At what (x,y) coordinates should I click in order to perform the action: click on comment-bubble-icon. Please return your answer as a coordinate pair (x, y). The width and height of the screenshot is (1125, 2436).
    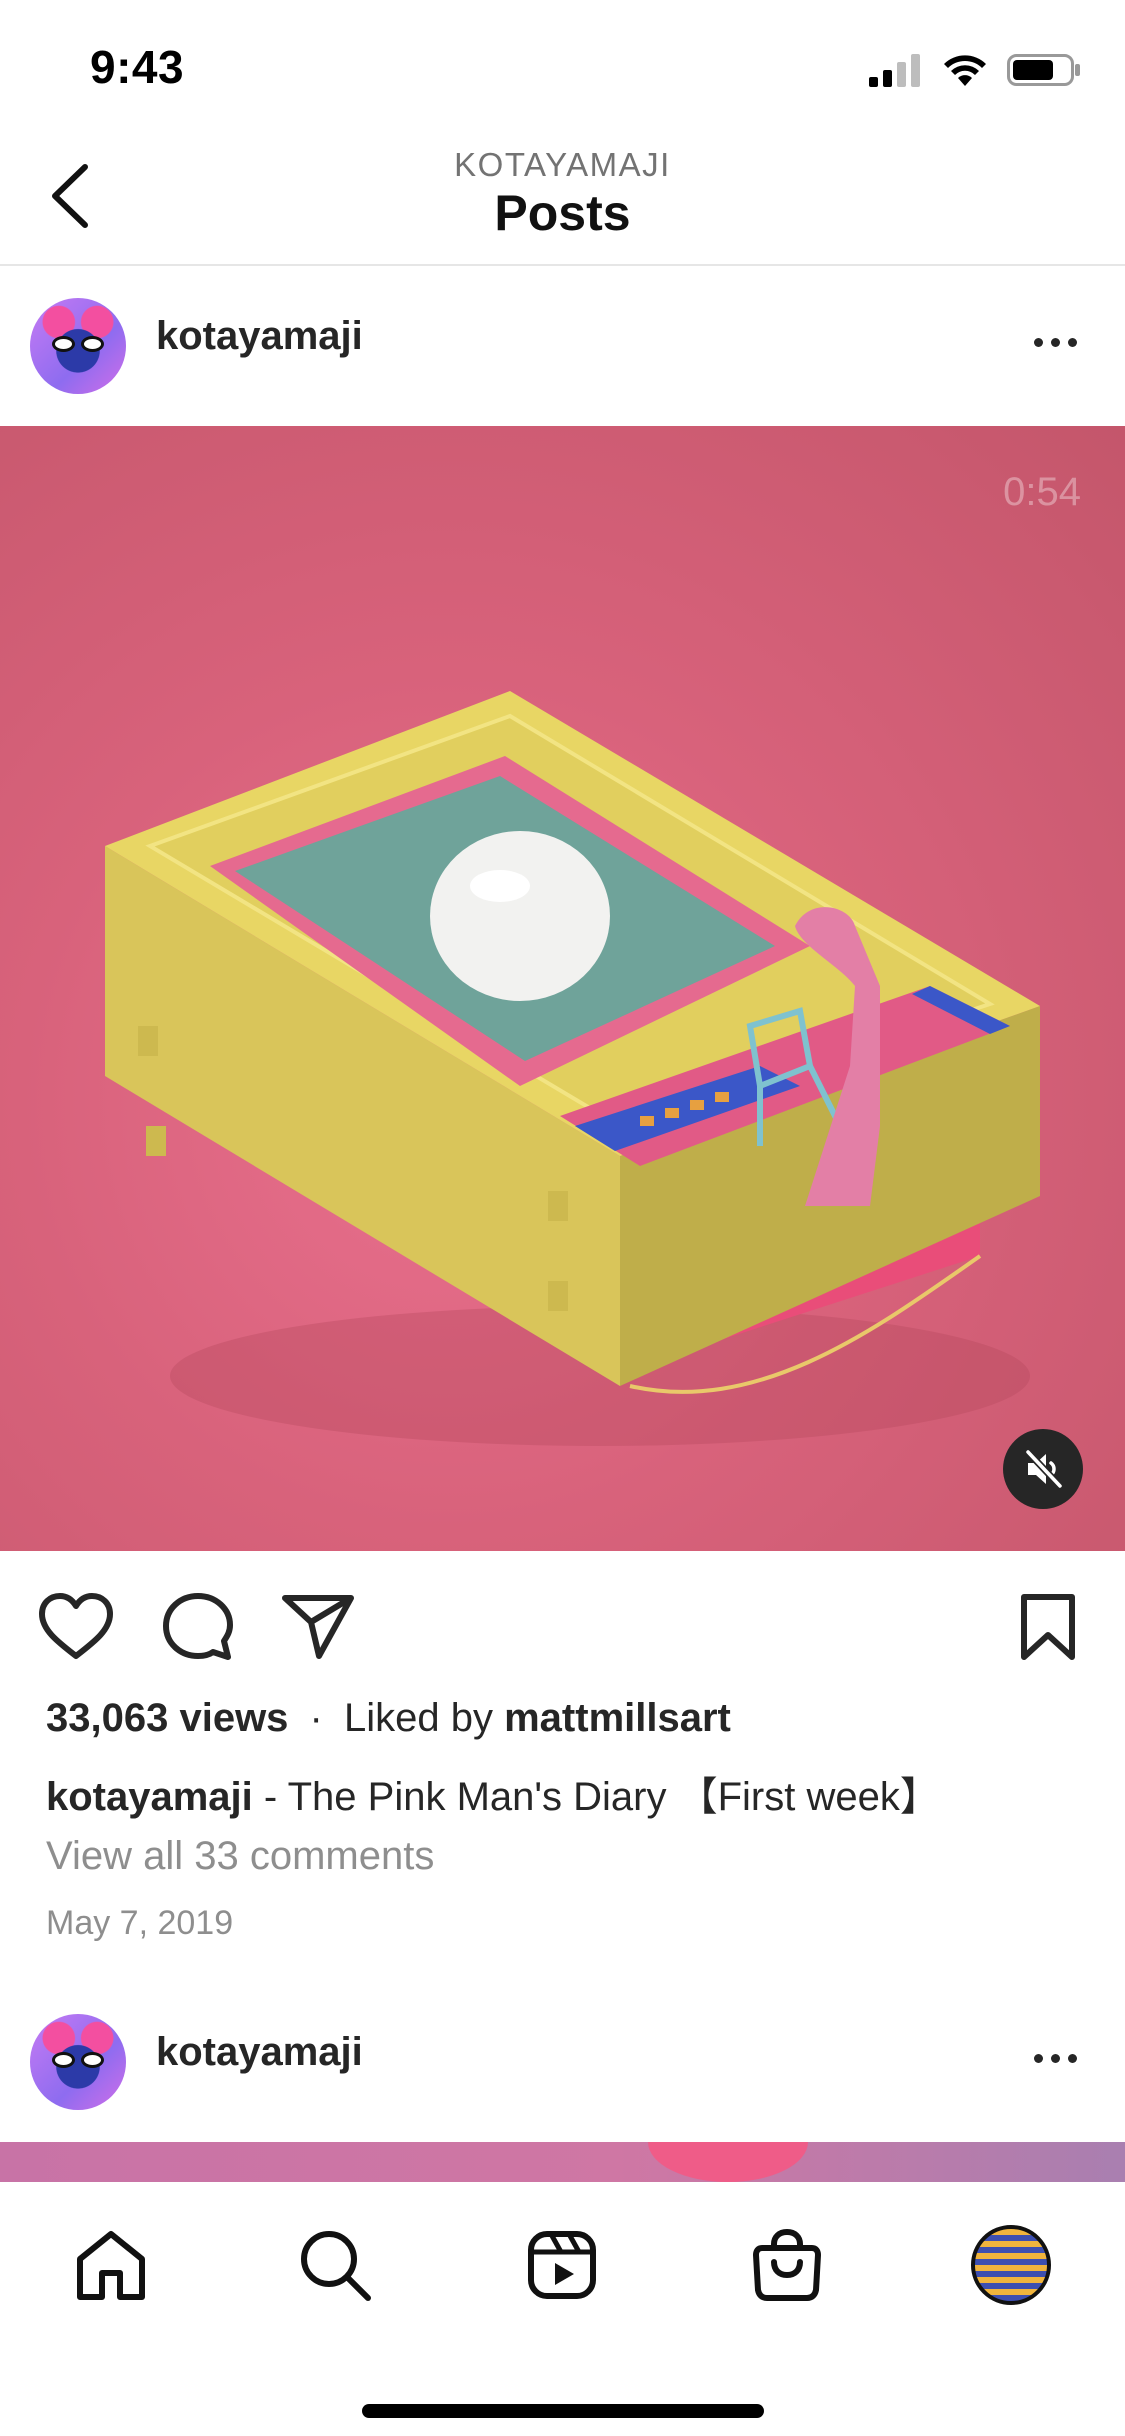
    Looking at the image, I should click on (198, 1626).